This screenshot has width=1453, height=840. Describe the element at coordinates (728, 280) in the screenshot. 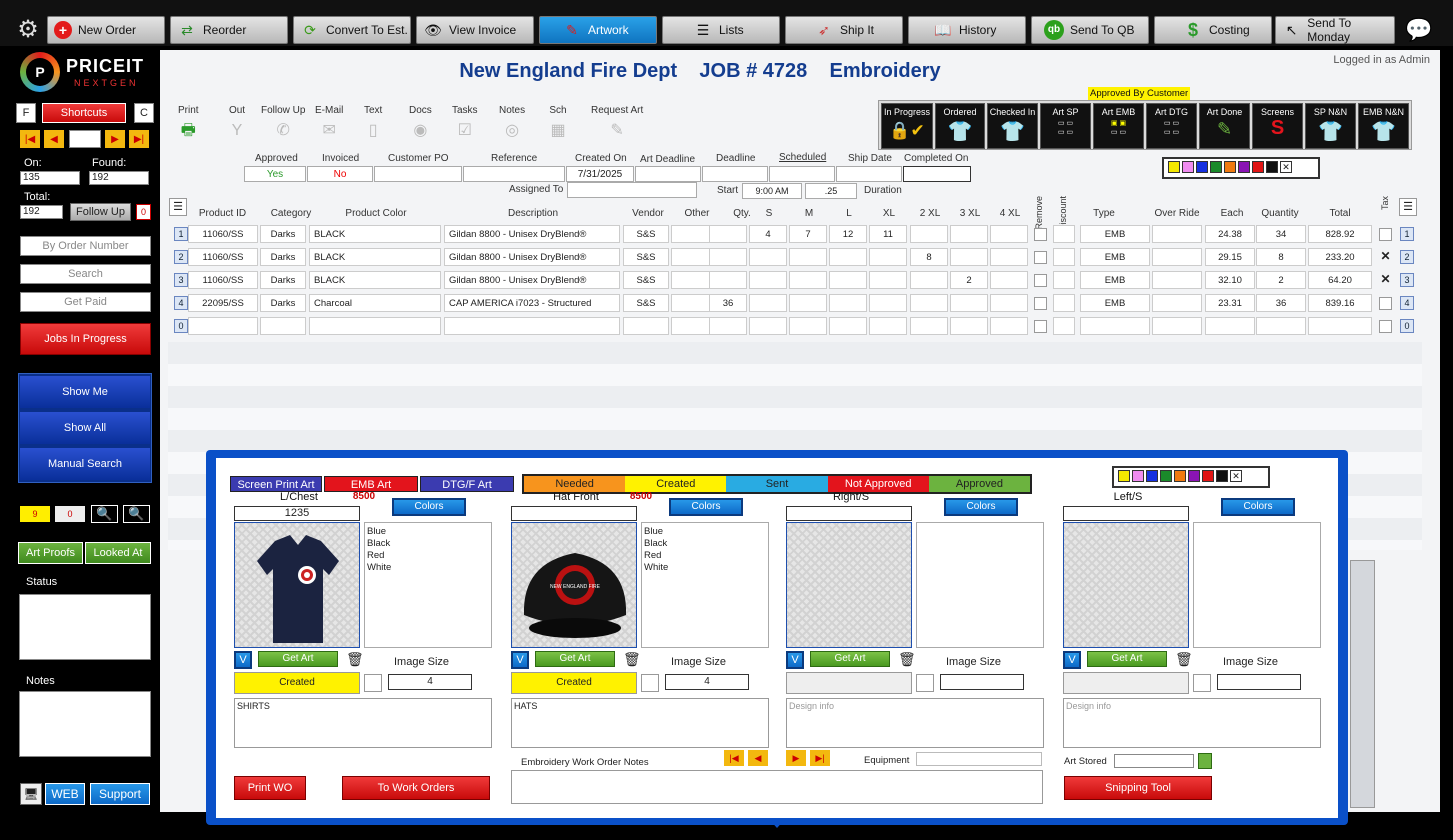

I see `cell-qty` at that location.